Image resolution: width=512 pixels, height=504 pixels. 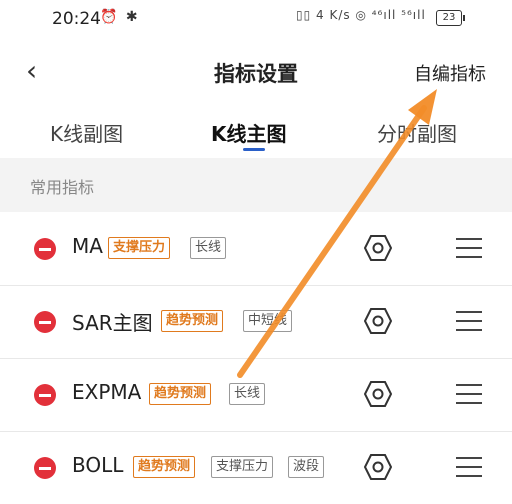 I want to click on tab-bar: K线副图 K线主图 分时副图, so click(x=256, y=130).